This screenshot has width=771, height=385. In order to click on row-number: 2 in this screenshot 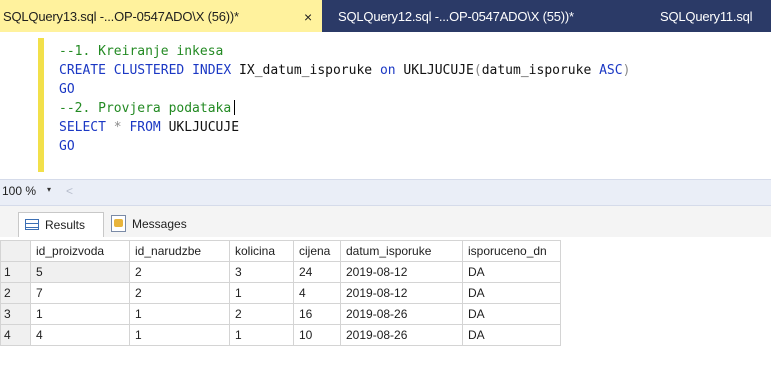, I will do `click(15, 293)`.